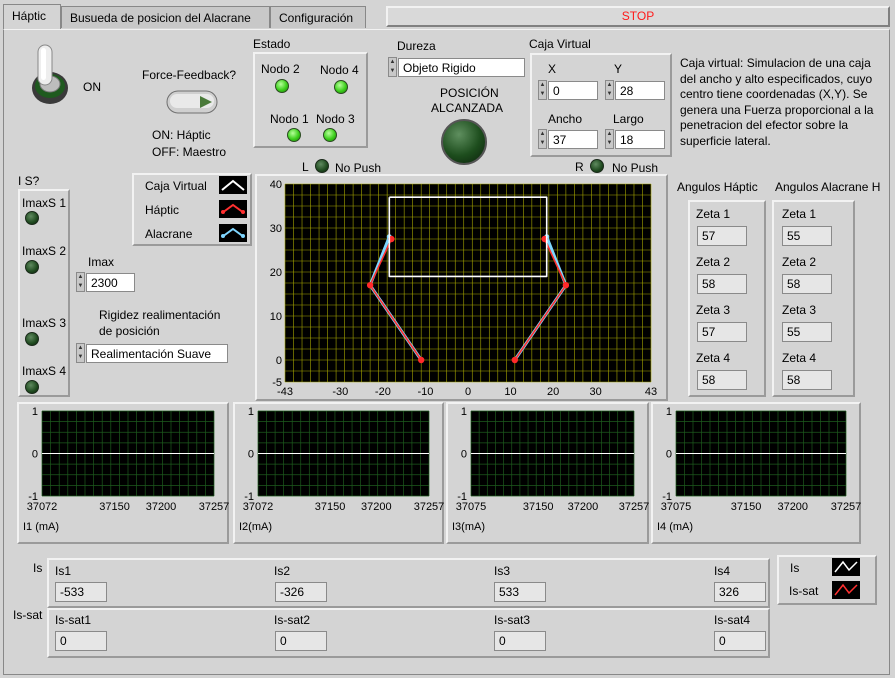 Image resolution: width=895 pixels, height=678 pixels. Describe the element at coordinates (358, 168) in the screenshot. I see `l-push-text: No Push` at that location.